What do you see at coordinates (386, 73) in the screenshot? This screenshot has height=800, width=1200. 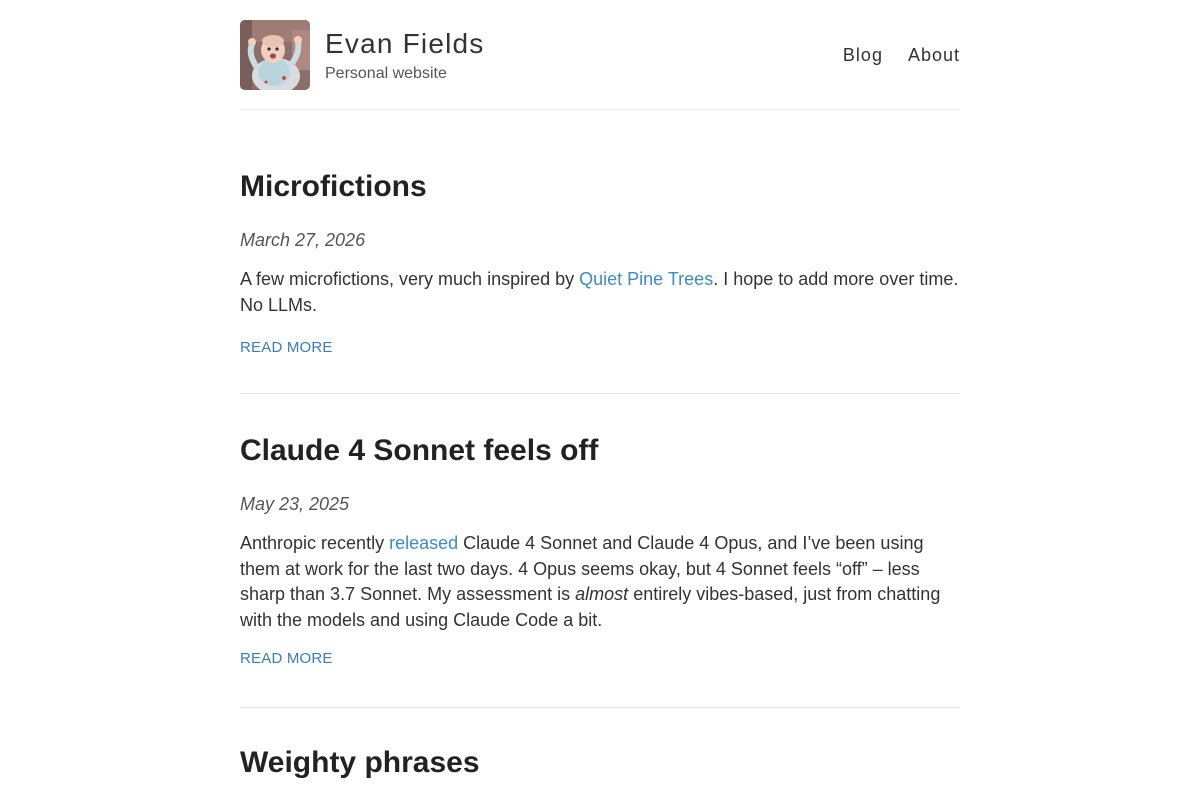 I see `site-subtitle: Personal website` at bounding box center [386, 73].